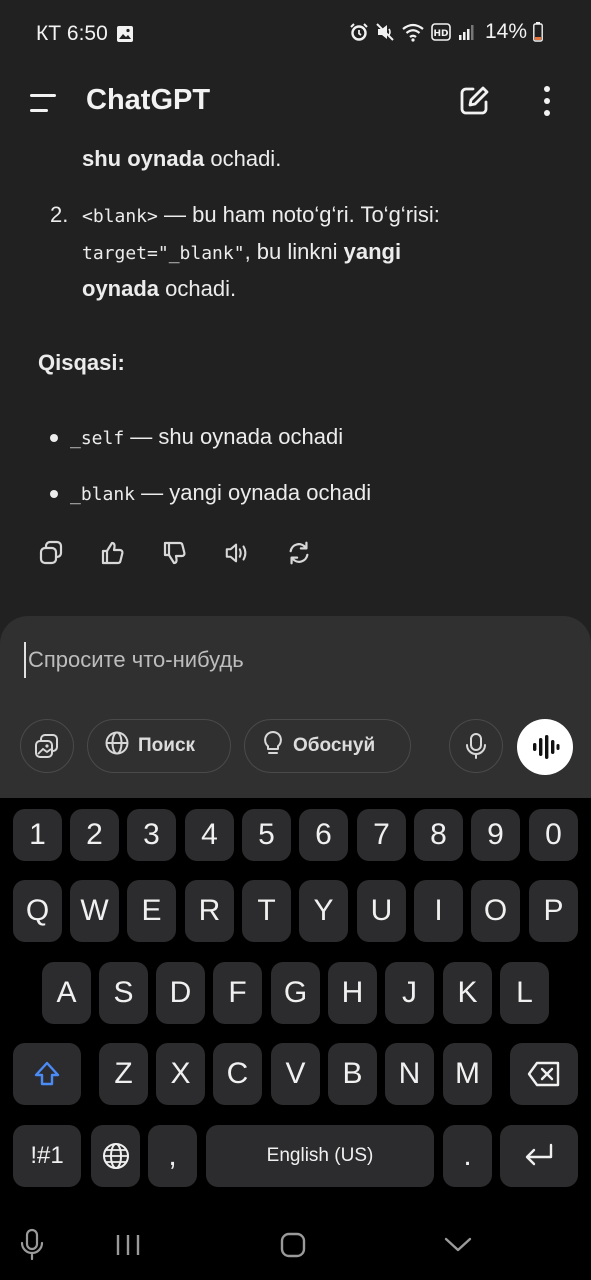 This screenshot has width=591, height=1280. I want to click on search-button: Поиск, so click(159, 746).